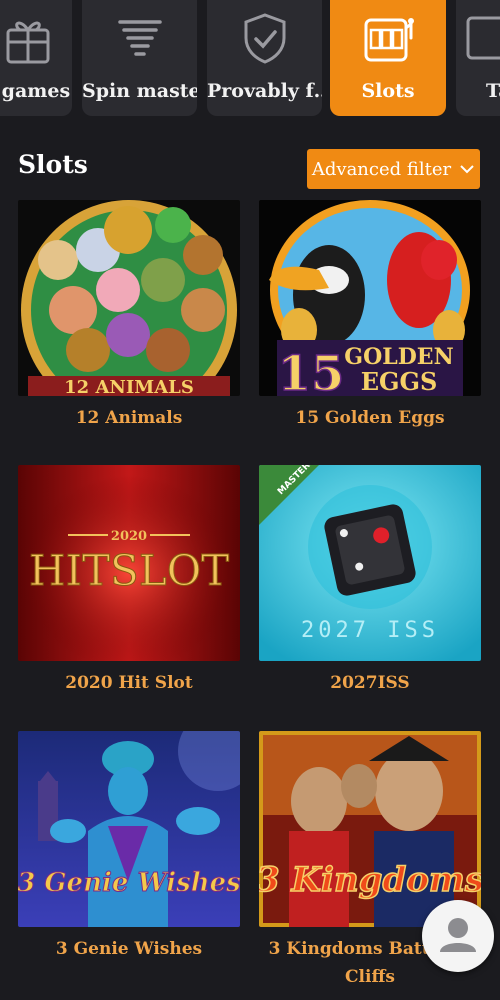 This screenshot has width=500, height=1000. I want to click on game-thumbnail-15-golden-eggs: 15 GOLDEN EGGS, so click(370, 298).